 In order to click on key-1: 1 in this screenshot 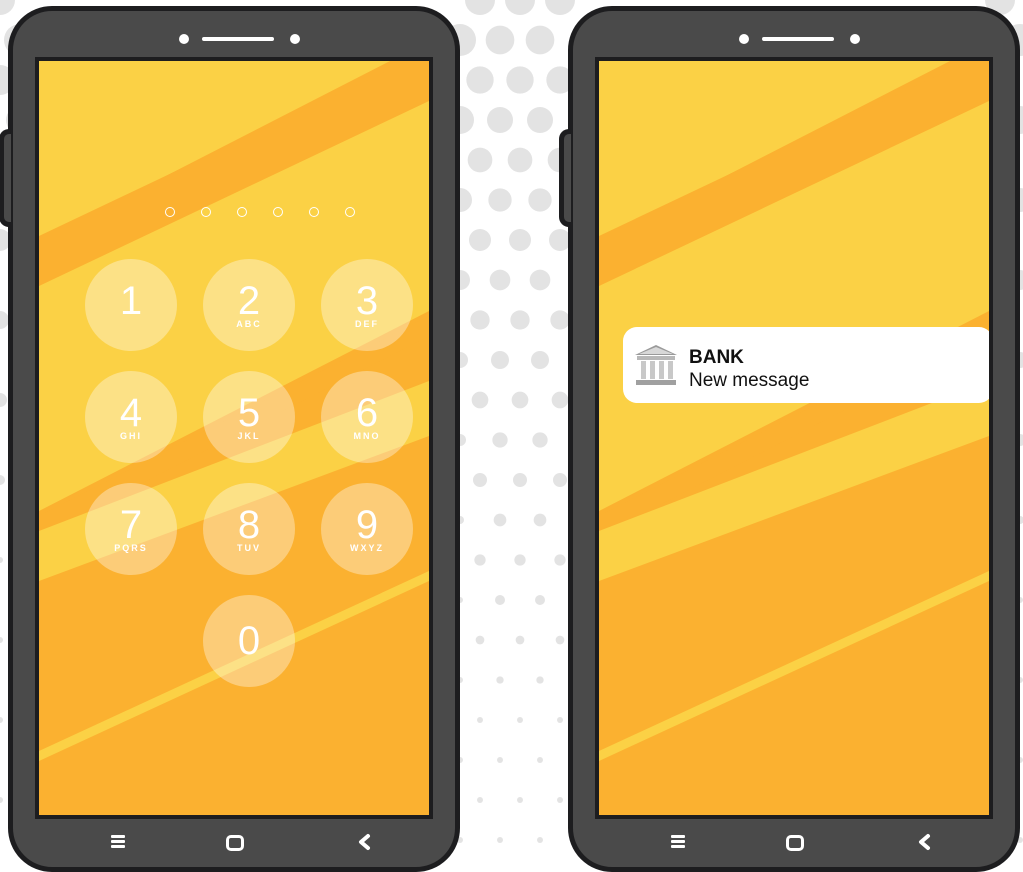, I will do `click(131, 305)`.